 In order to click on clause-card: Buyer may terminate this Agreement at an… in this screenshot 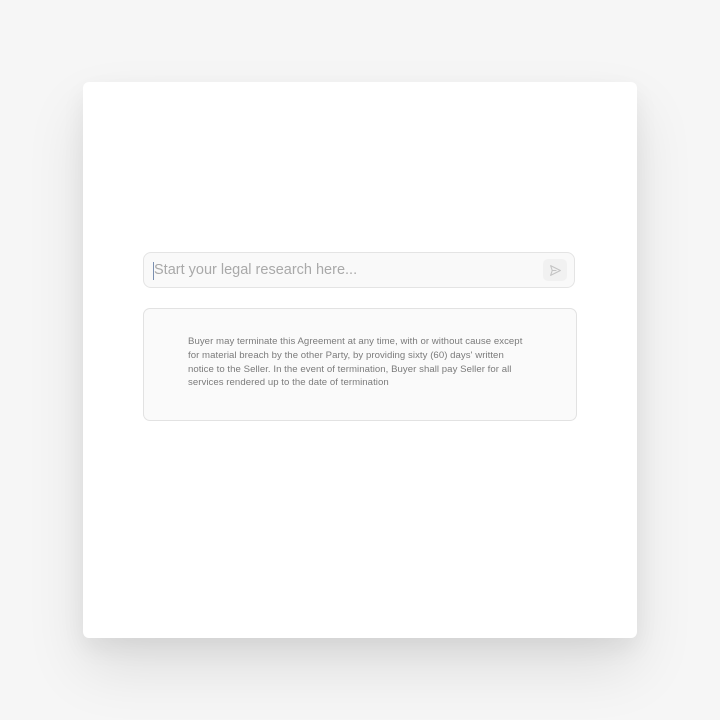, I will do `click(360, 364)`.